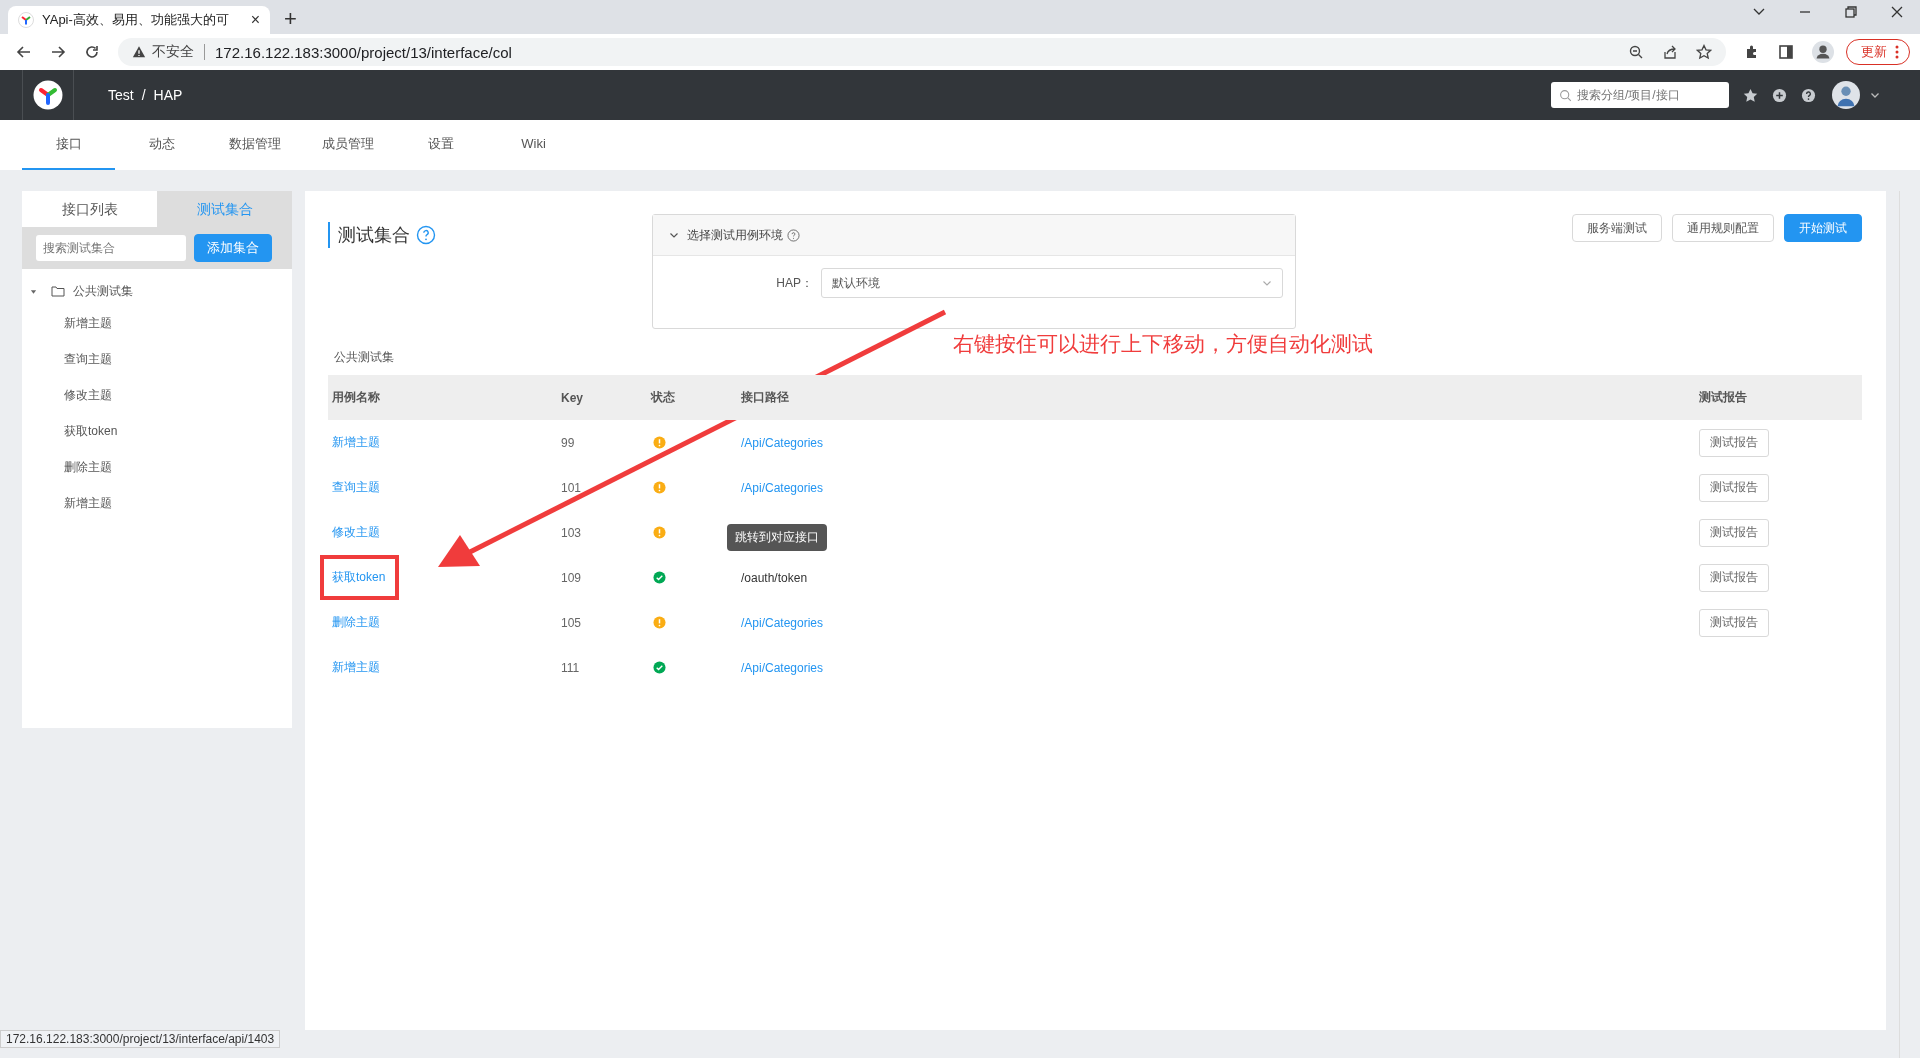 This screenshot has width=1920, height=1058. I want to click on url-text: 172.16.122.183:3000/project/13/interface/col, so click(363, 52).